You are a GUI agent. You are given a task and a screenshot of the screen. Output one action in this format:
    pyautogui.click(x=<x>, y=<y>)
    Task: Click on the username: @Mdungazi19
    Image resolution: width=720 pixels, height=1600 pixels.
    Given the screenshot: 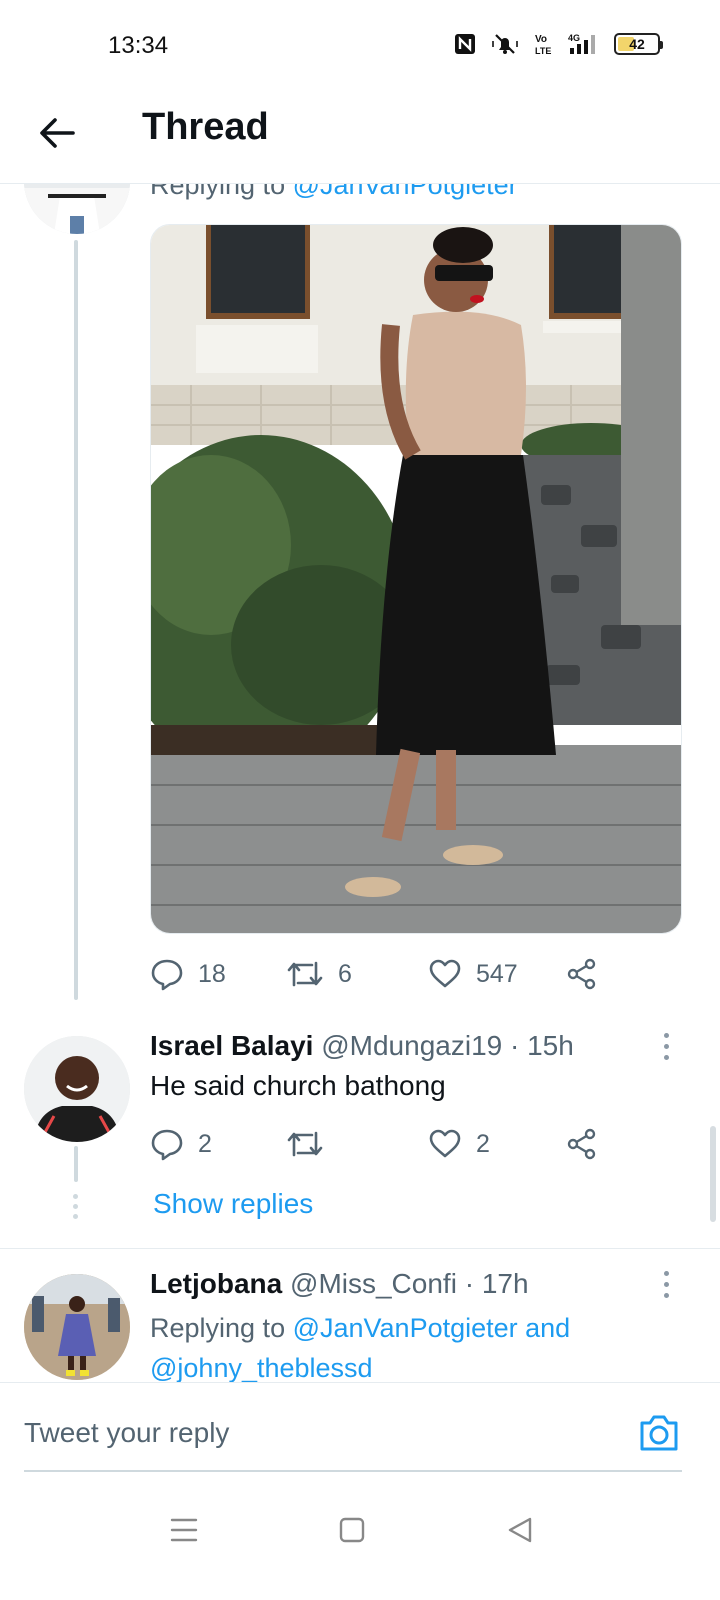 What is the action you would take?
    pyautogui.click(x=411, y=1045)
    